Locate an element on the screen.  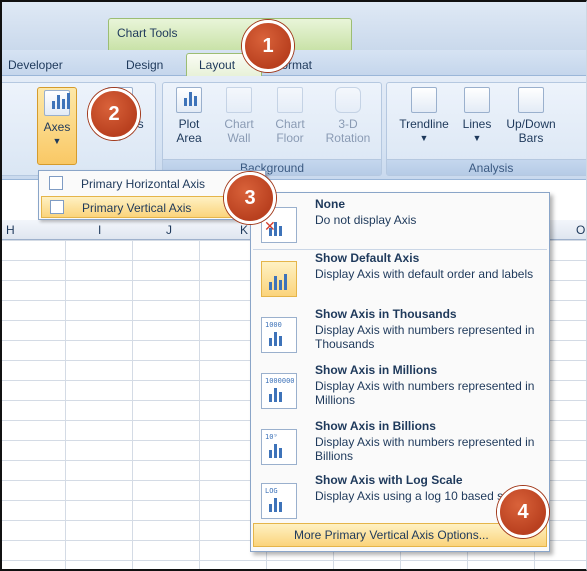
menu-separator is located at coordinates (400, 249).